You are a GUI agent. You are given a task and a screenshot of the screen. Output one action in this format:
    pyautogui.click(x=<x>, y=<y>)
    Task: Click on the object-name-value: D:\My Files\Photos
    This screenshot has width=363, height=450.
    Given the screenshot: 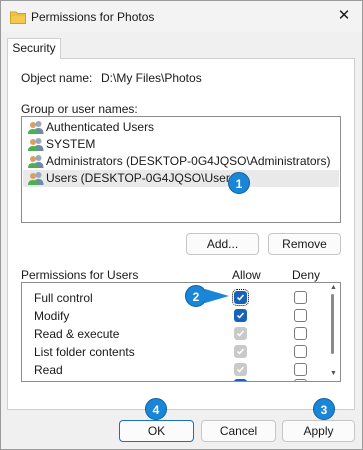 What is the action you would take?
    pyautogui.click(x=151, y=78)
    